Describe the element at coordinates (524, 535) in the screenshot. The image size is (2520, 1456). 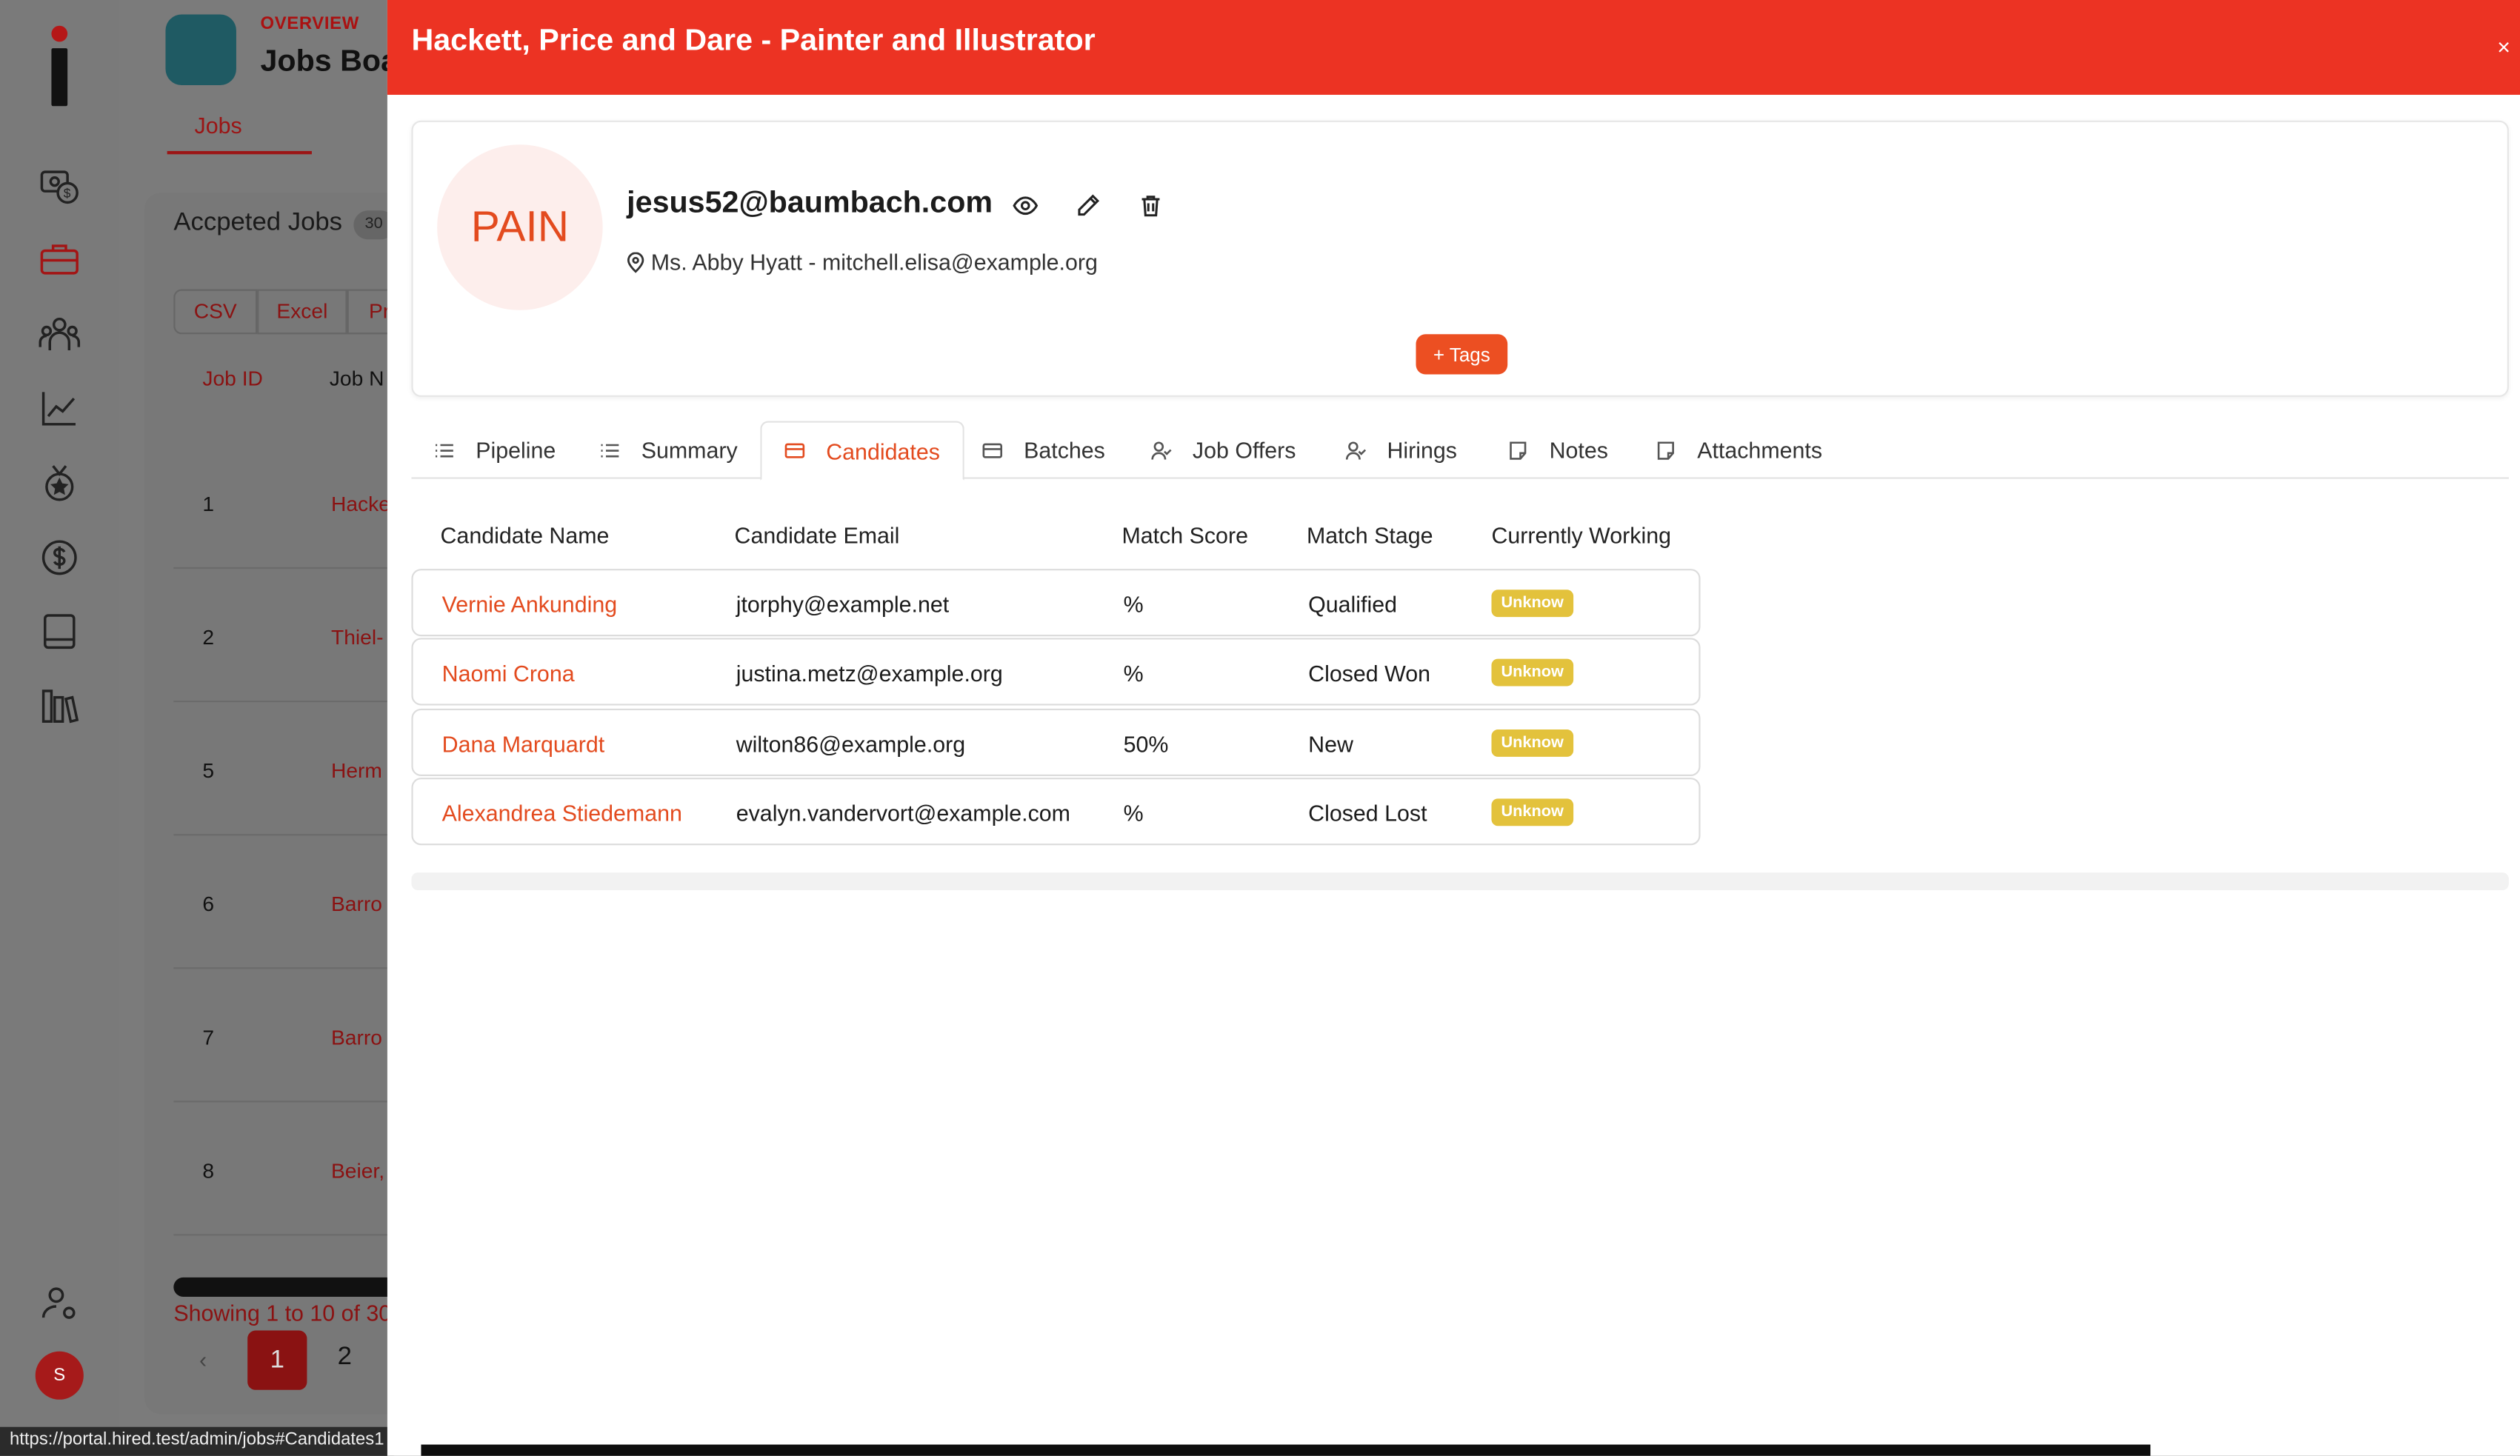
I see `col-candidate-name: Candidate Name` at that location.